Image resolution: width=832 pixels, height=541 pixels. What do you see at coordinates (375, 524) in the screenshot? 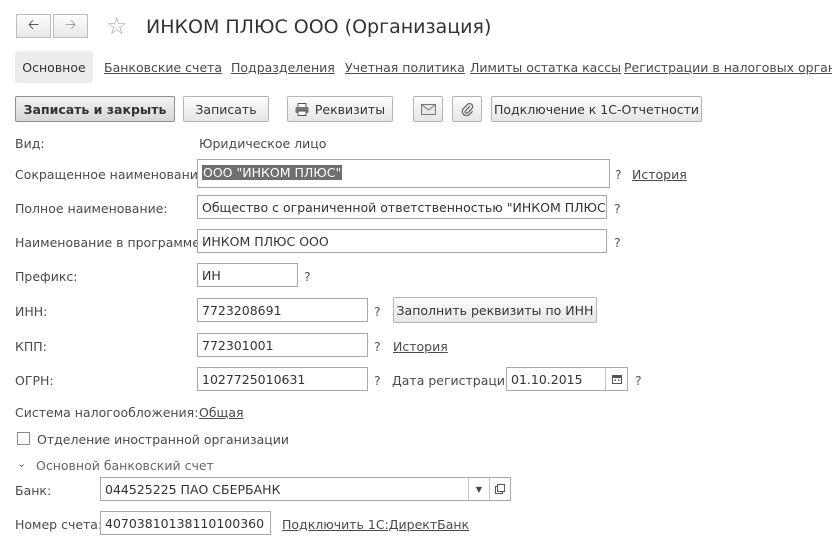
I see `connect-directbank-link: Подключить 1С:ДиректБанк` at bounding box center [375, 524].